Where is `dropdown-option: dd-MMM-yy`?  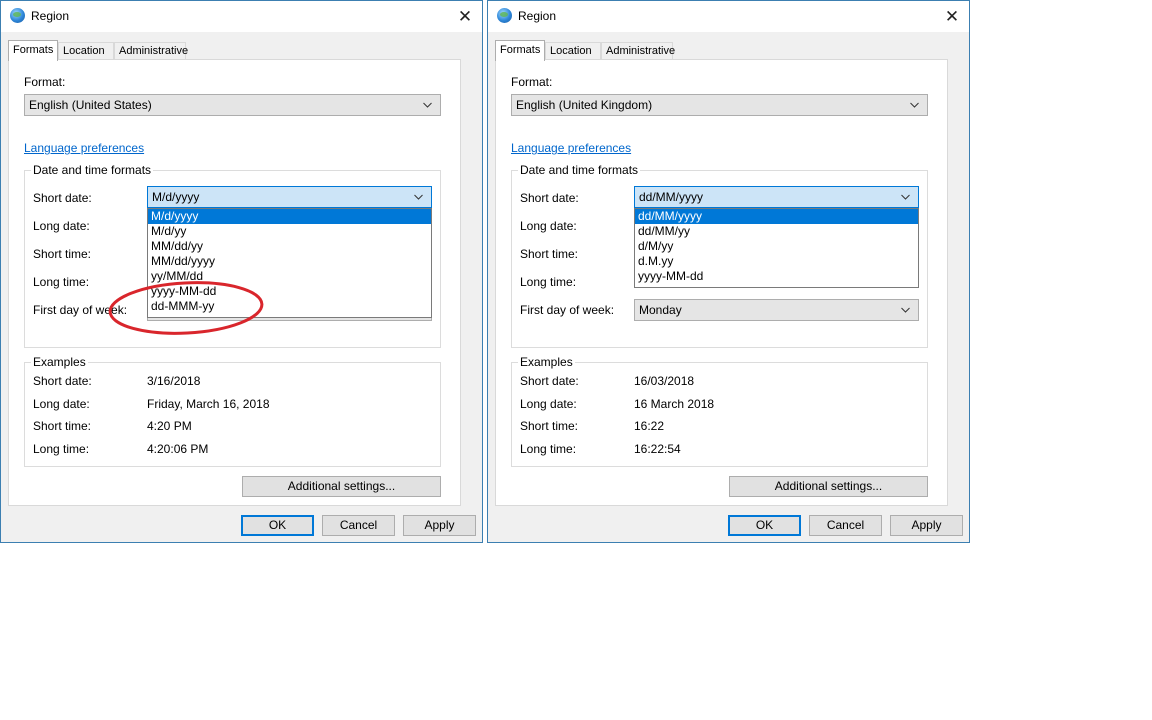 dropdown-option: dd-MMM-yy is located at coordinates (289, 306).